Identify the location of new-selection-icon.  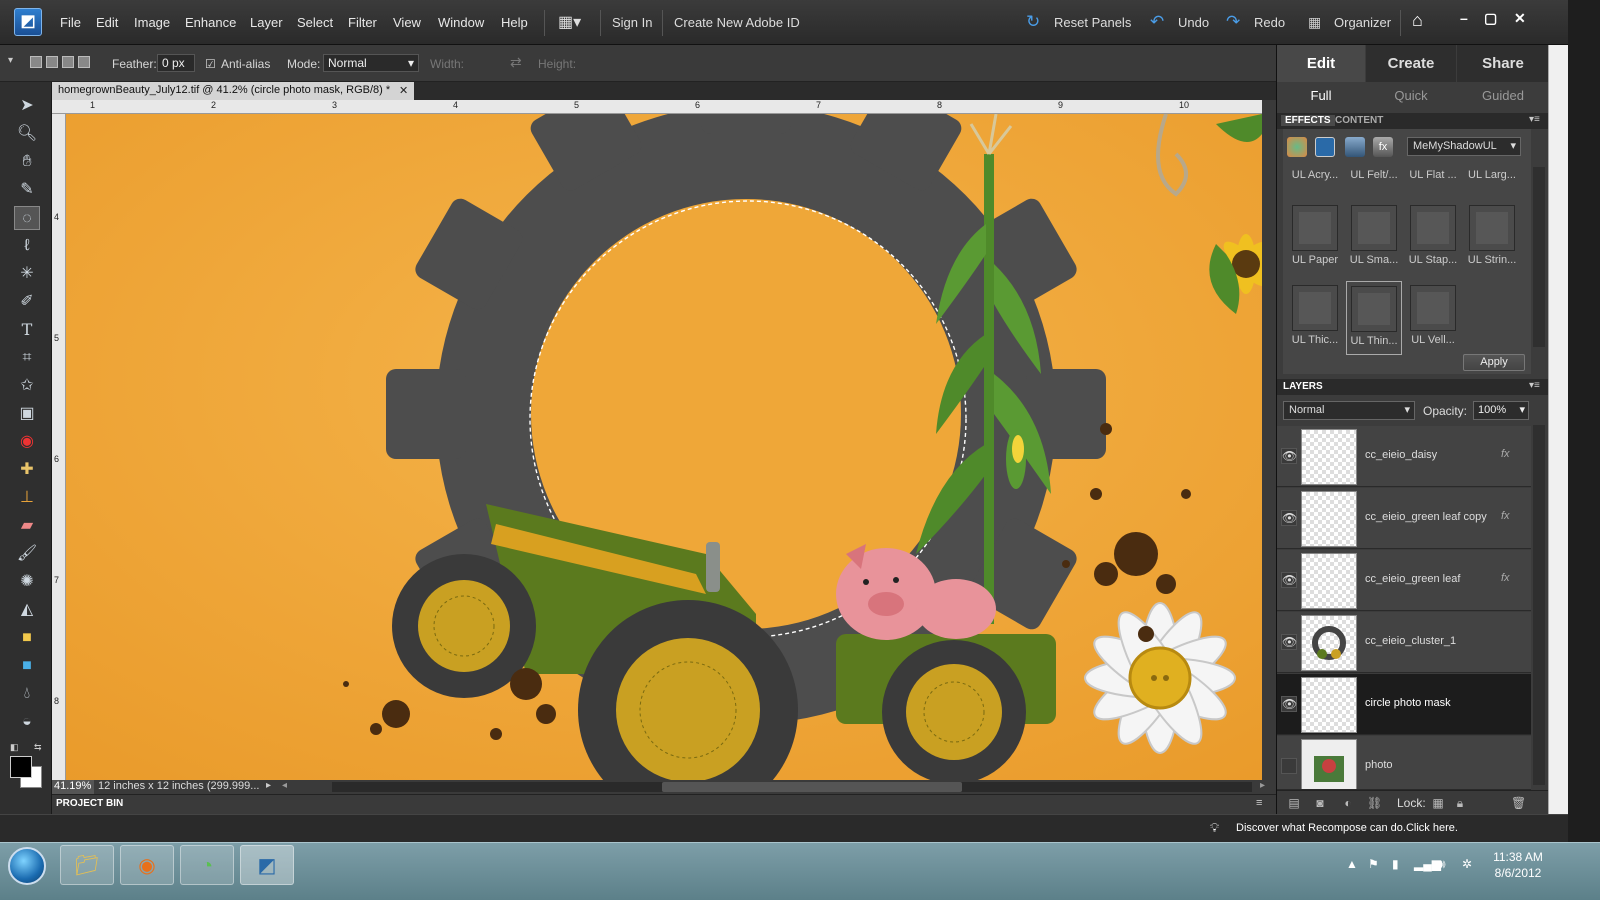
(36, 62).